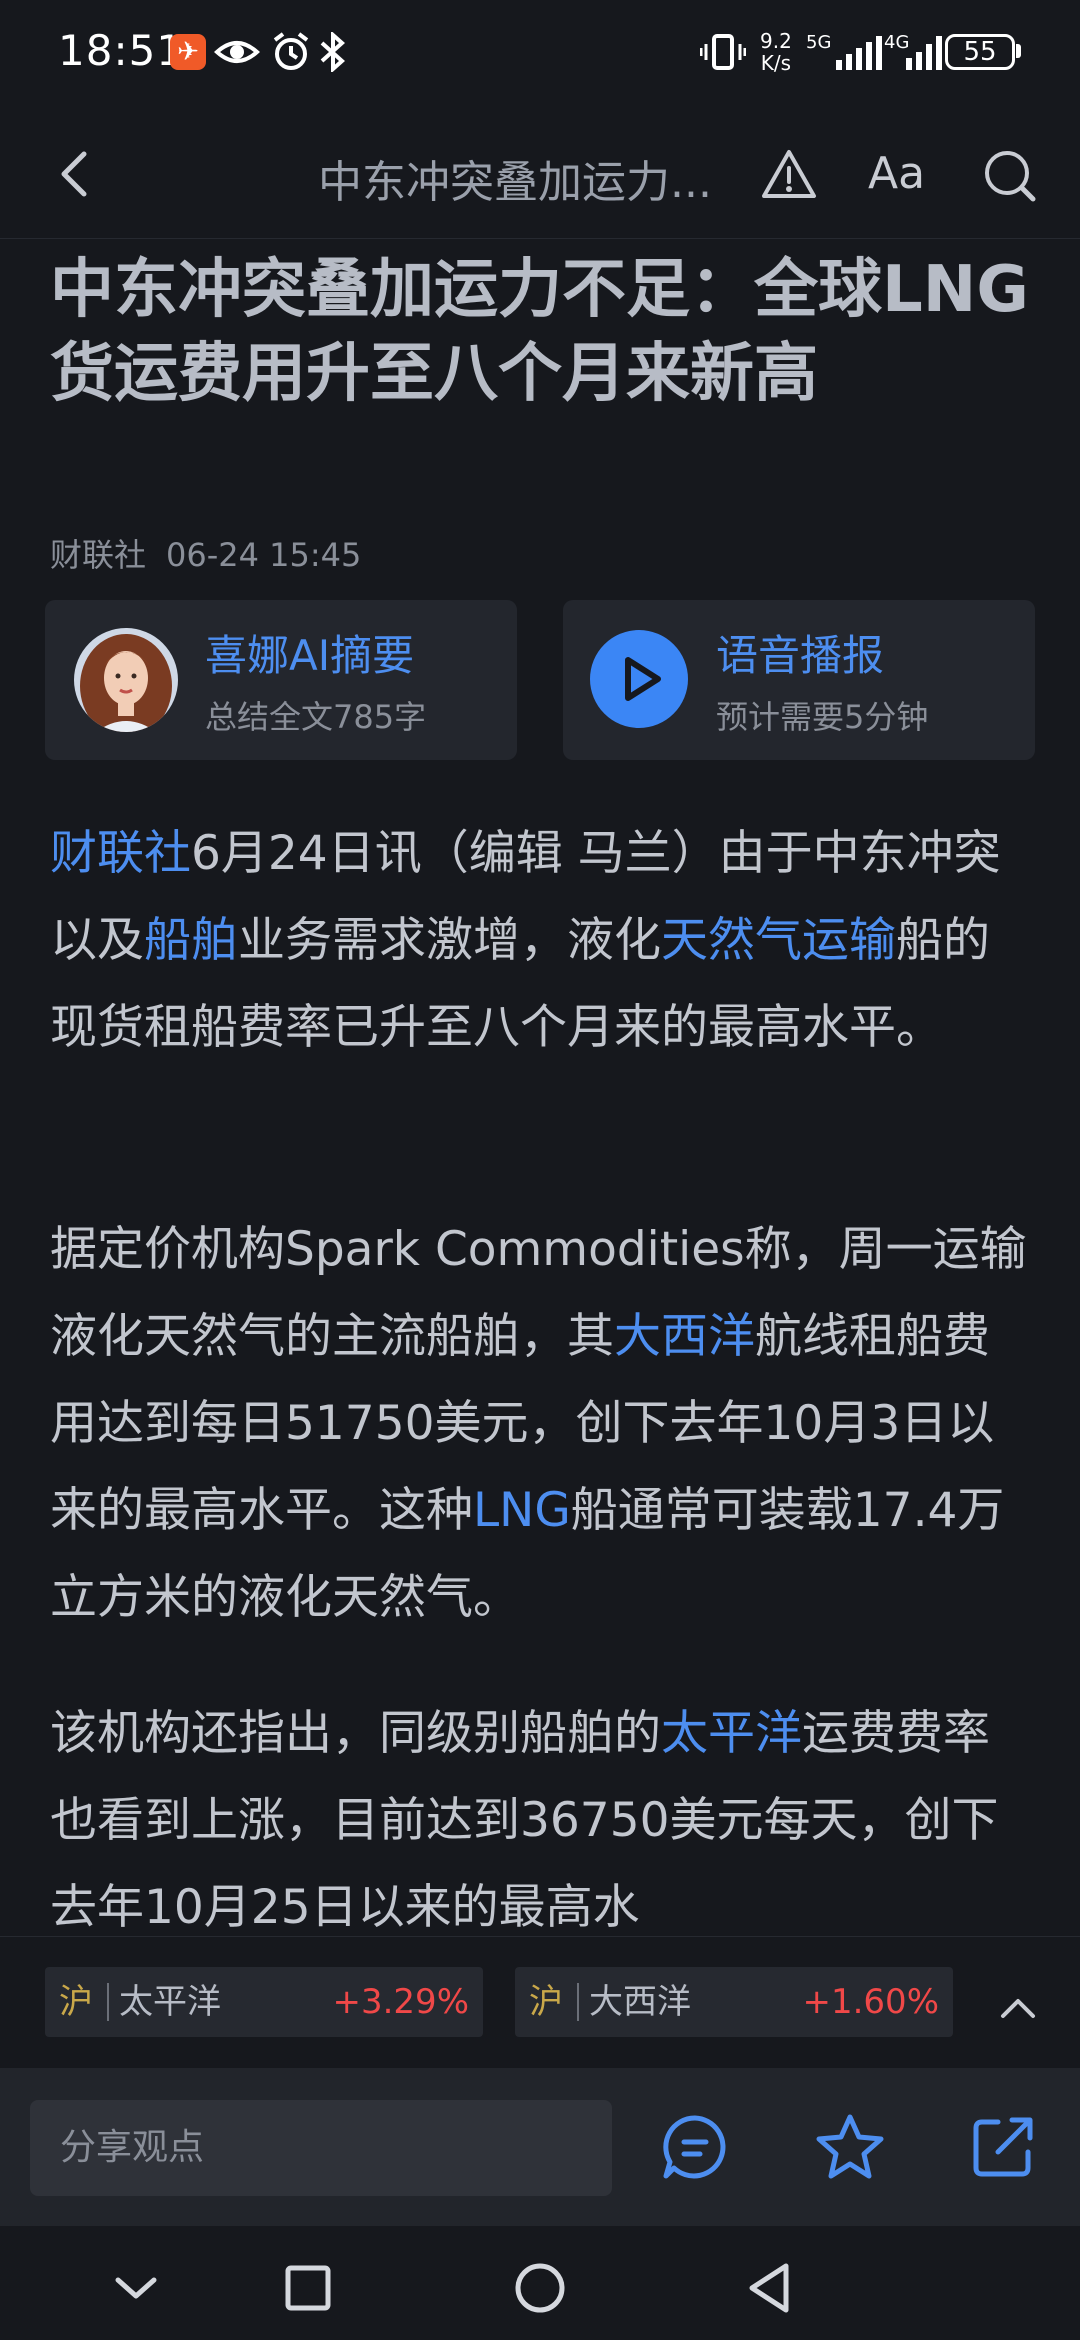 This screenshot has height=2340, width=1080. Describe the element at coordinates (723, 52) in the screenshot. I see `vibrate-icon` at that location.